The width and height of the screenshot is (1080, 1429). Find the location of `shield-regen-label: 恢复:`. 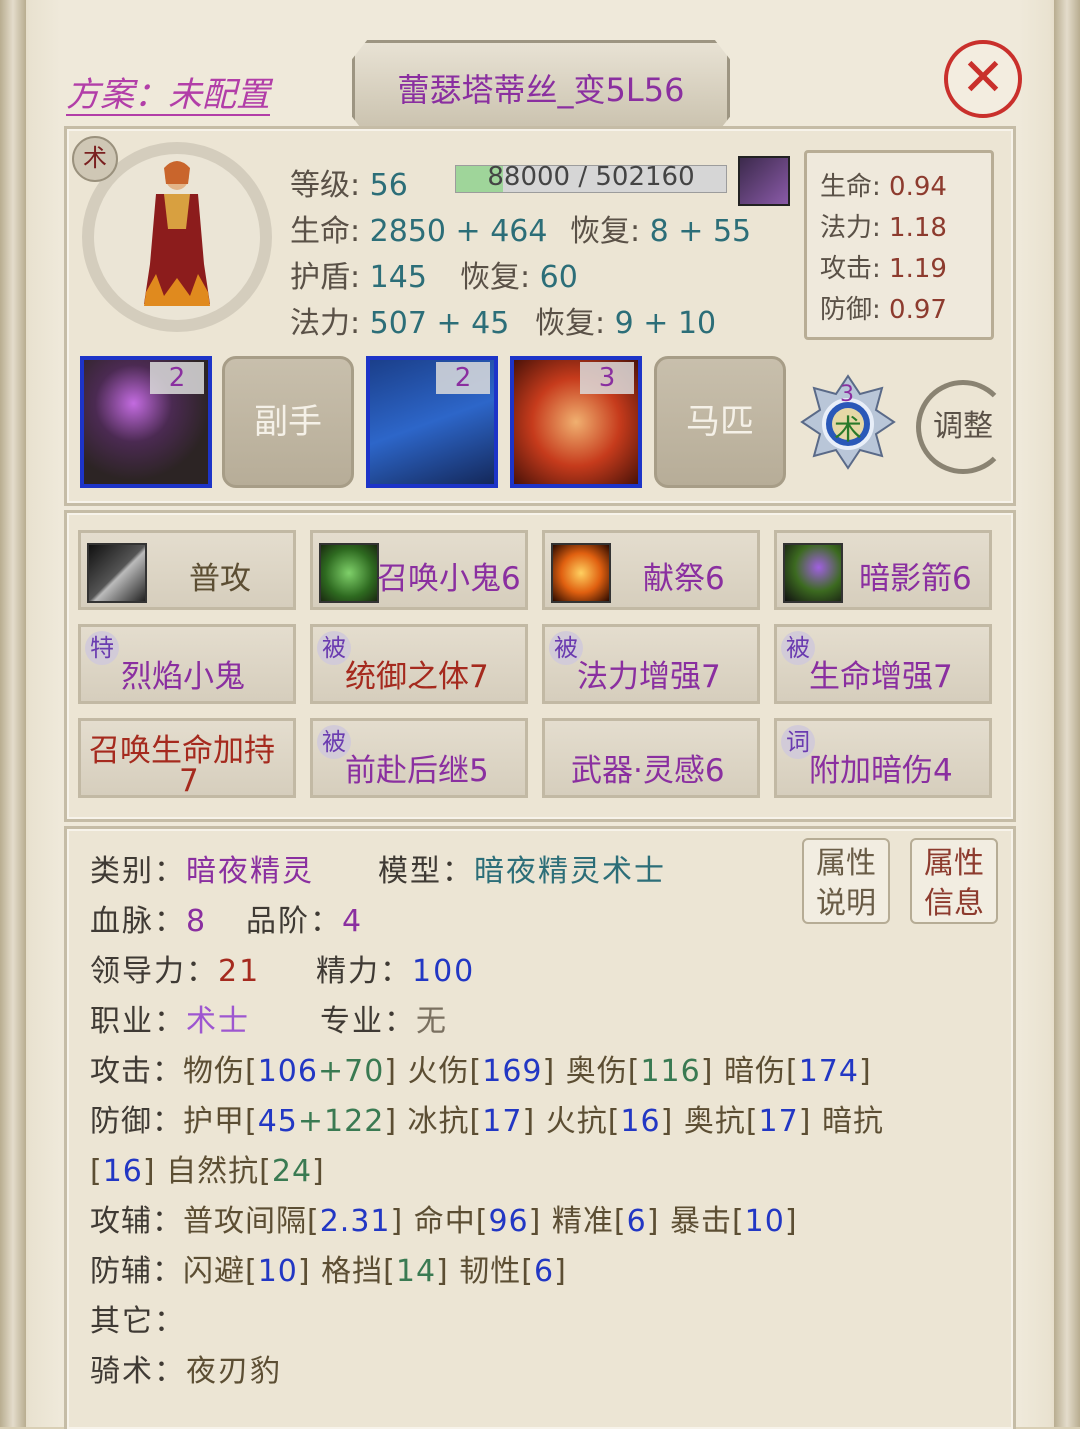

shield-regen-label: 恢复: is located at coordinates (495, 277).